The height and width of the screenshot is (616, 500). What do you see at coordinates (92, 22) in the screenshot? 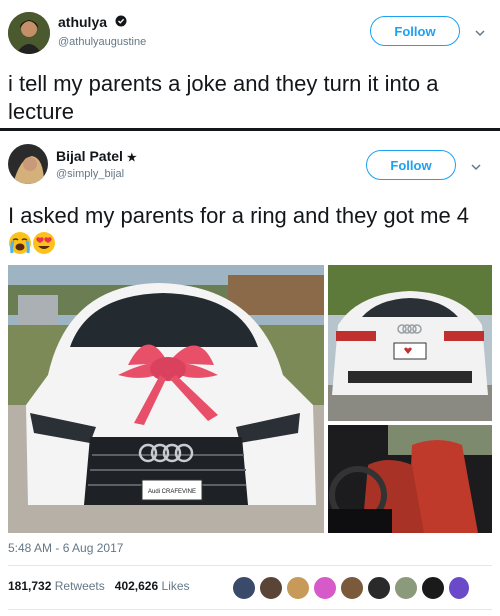
I see `display-name: athulya` at bounding box center [92, 22].